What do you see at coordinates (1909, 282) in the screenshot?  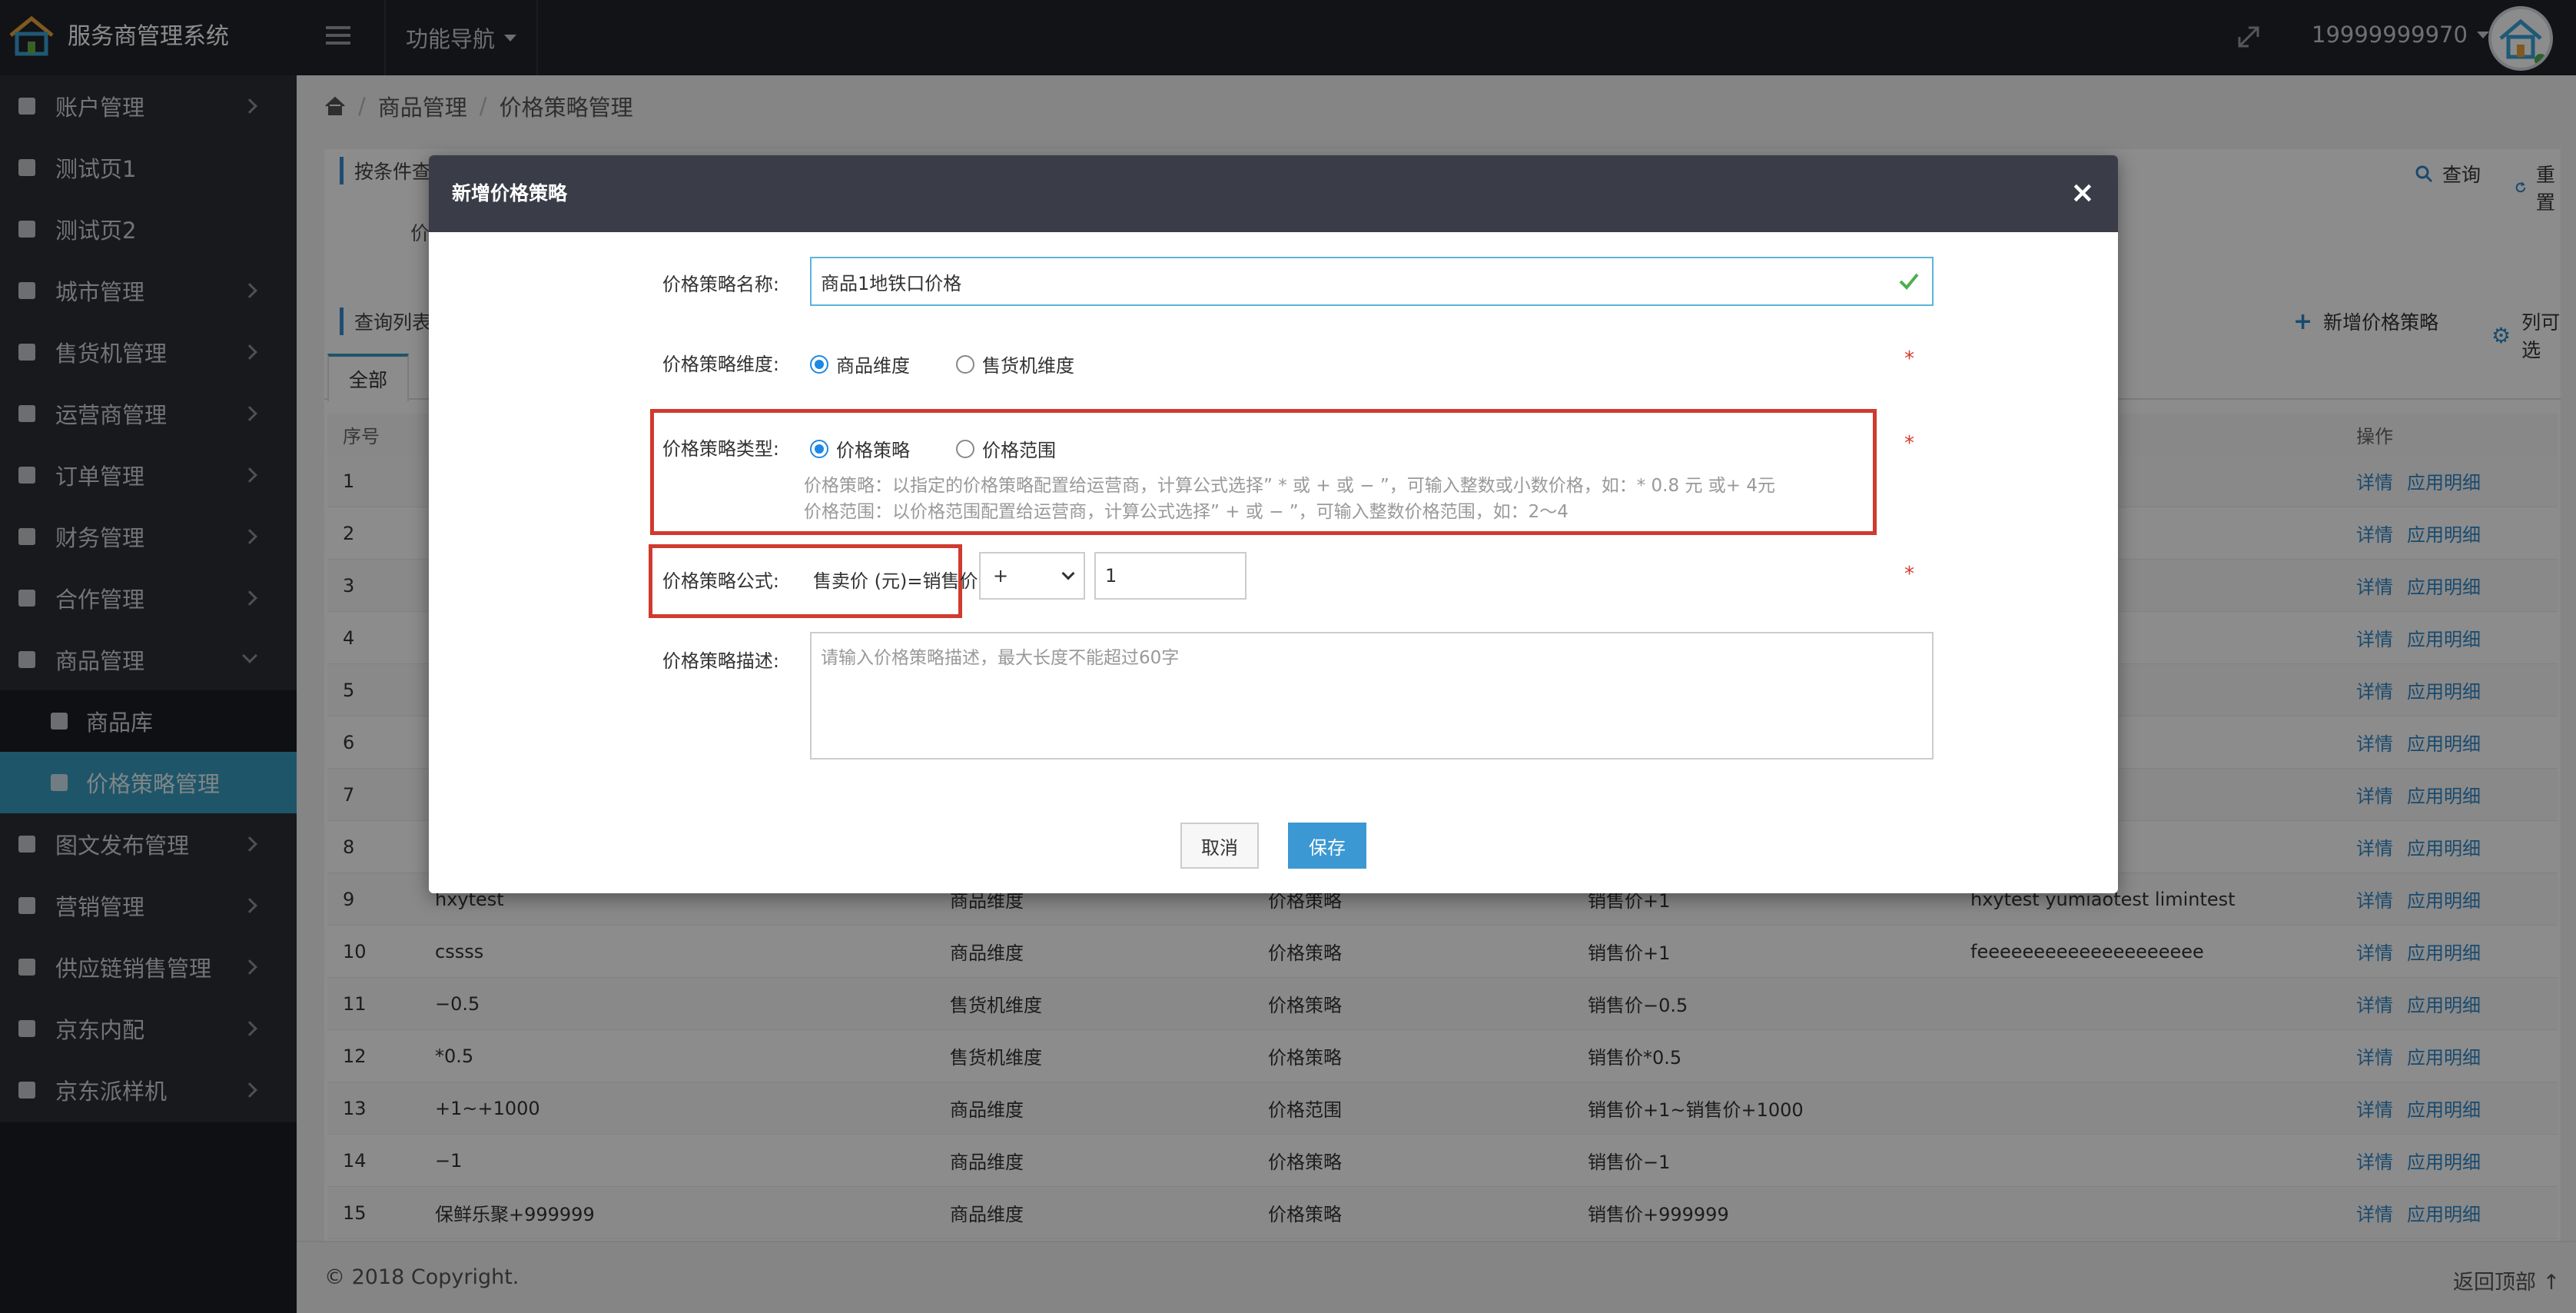 I see `check-icon` at bounding box center [1909, 282].